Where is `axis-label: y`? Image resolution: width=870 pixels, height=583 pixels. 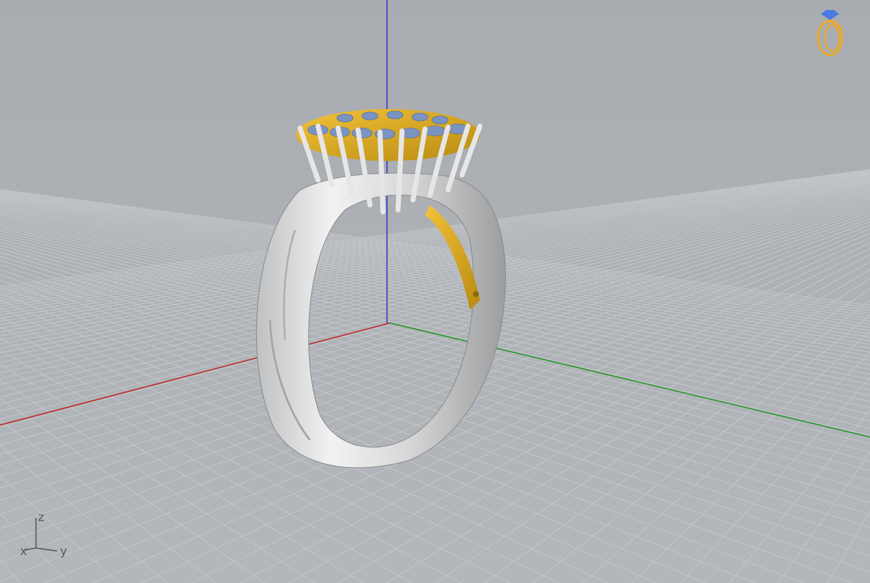 axis-label: y is located at coordinates (64, 551).